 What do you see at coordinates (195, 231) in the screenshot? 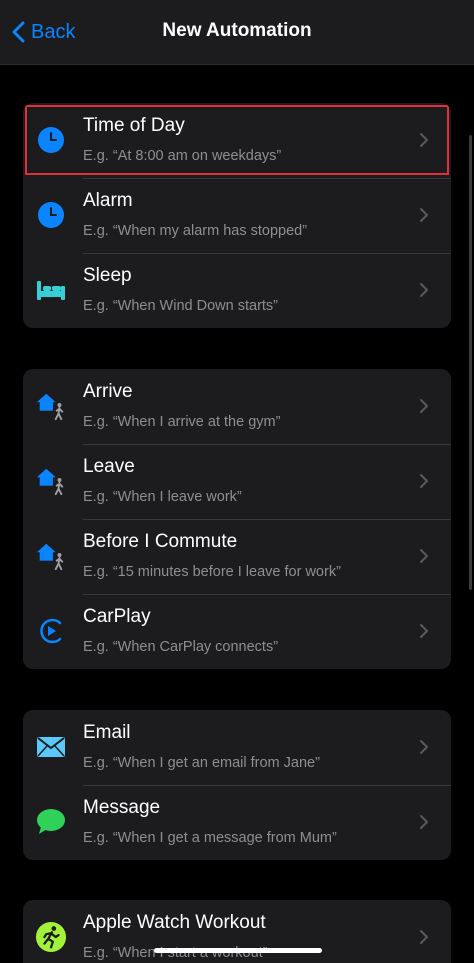
I see `trigger-subtitle: E.g. “When my alarm has stopped”` at bounding box center [195, 231].